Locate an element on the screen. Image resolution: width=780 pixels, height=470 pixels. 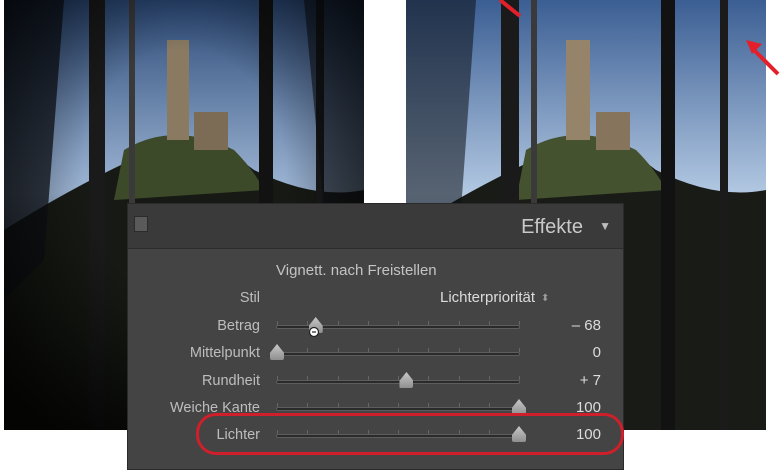
rundheit-value: + 7 is located at coordinates (590, 380).